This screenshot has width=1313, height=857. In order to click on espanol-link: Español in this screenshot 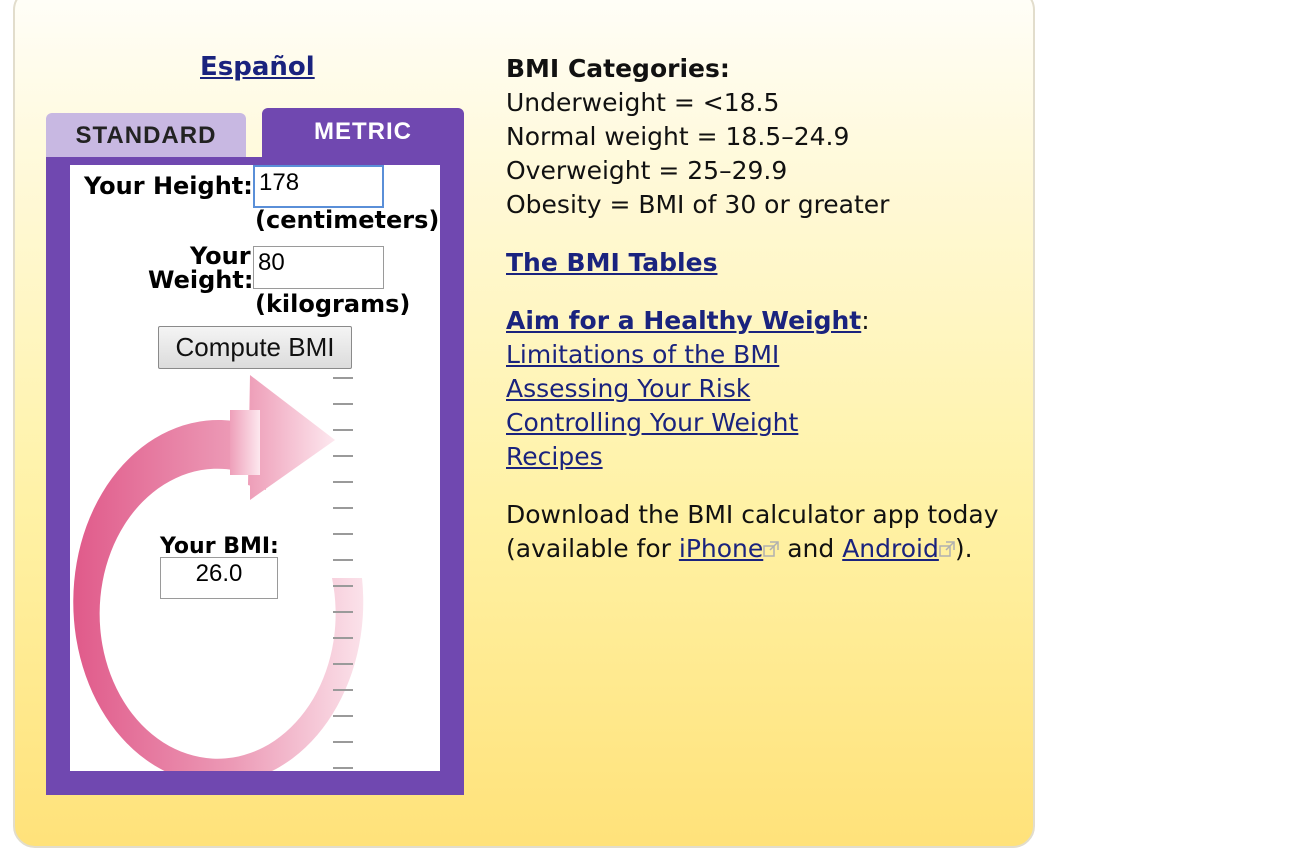, I will do `click(257, 67)`.